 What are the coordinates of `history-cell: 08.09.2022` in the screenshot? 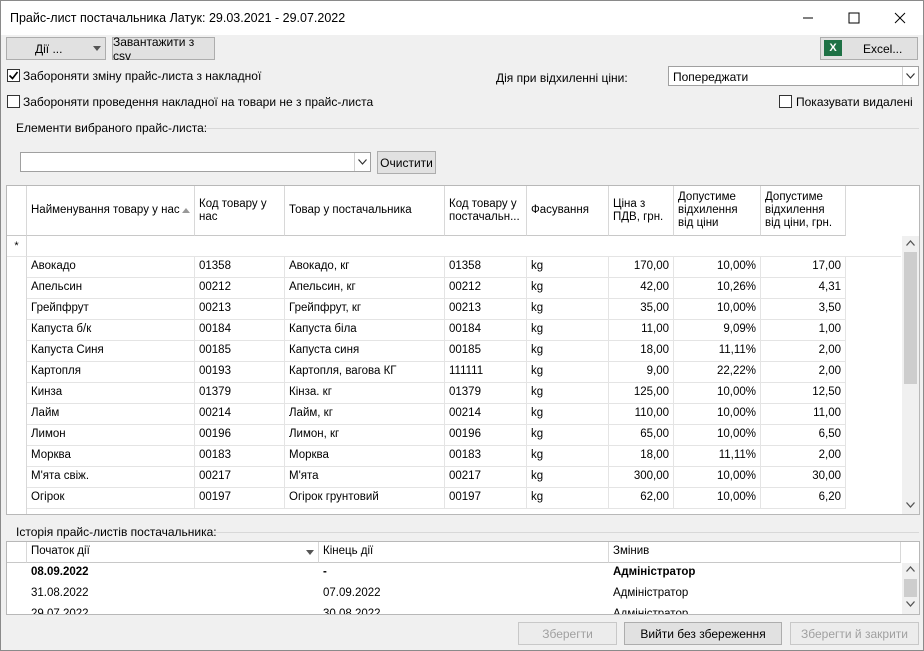 It's located at (173, 573).